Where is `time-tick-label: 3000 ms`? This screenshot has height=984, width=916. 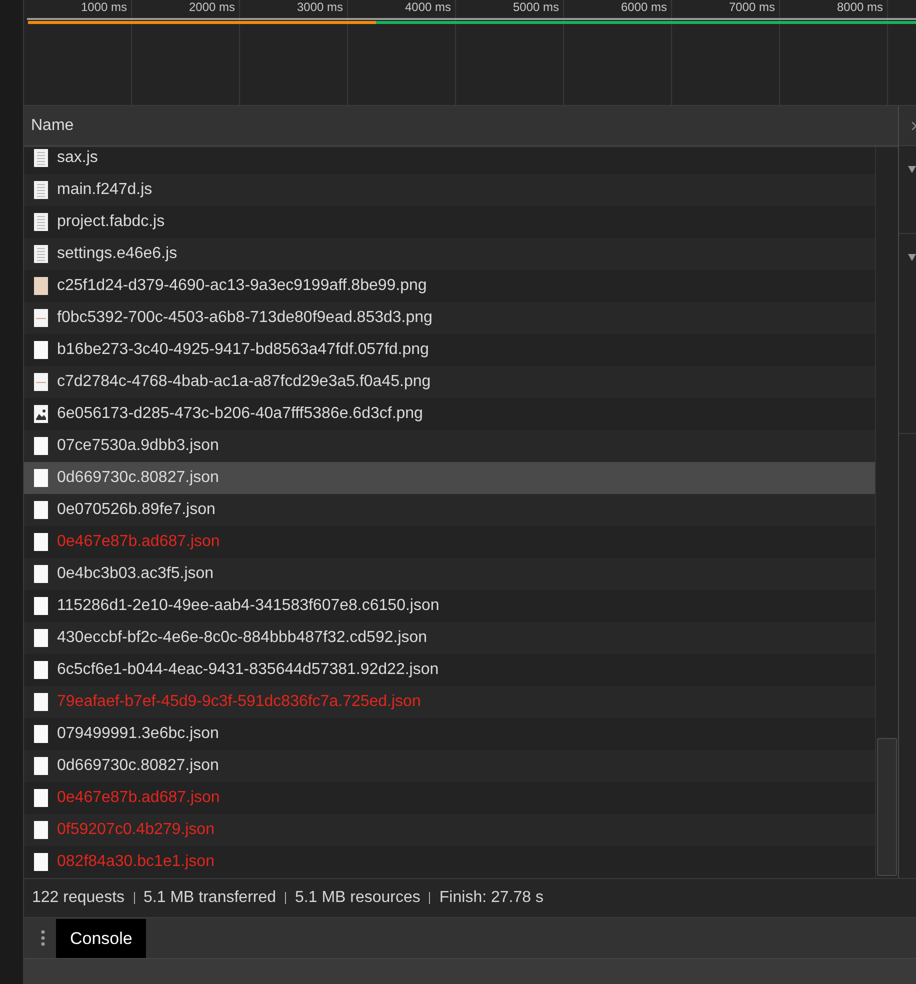
time-tick-label: 3000 ms is located at coordinates (320, 7).